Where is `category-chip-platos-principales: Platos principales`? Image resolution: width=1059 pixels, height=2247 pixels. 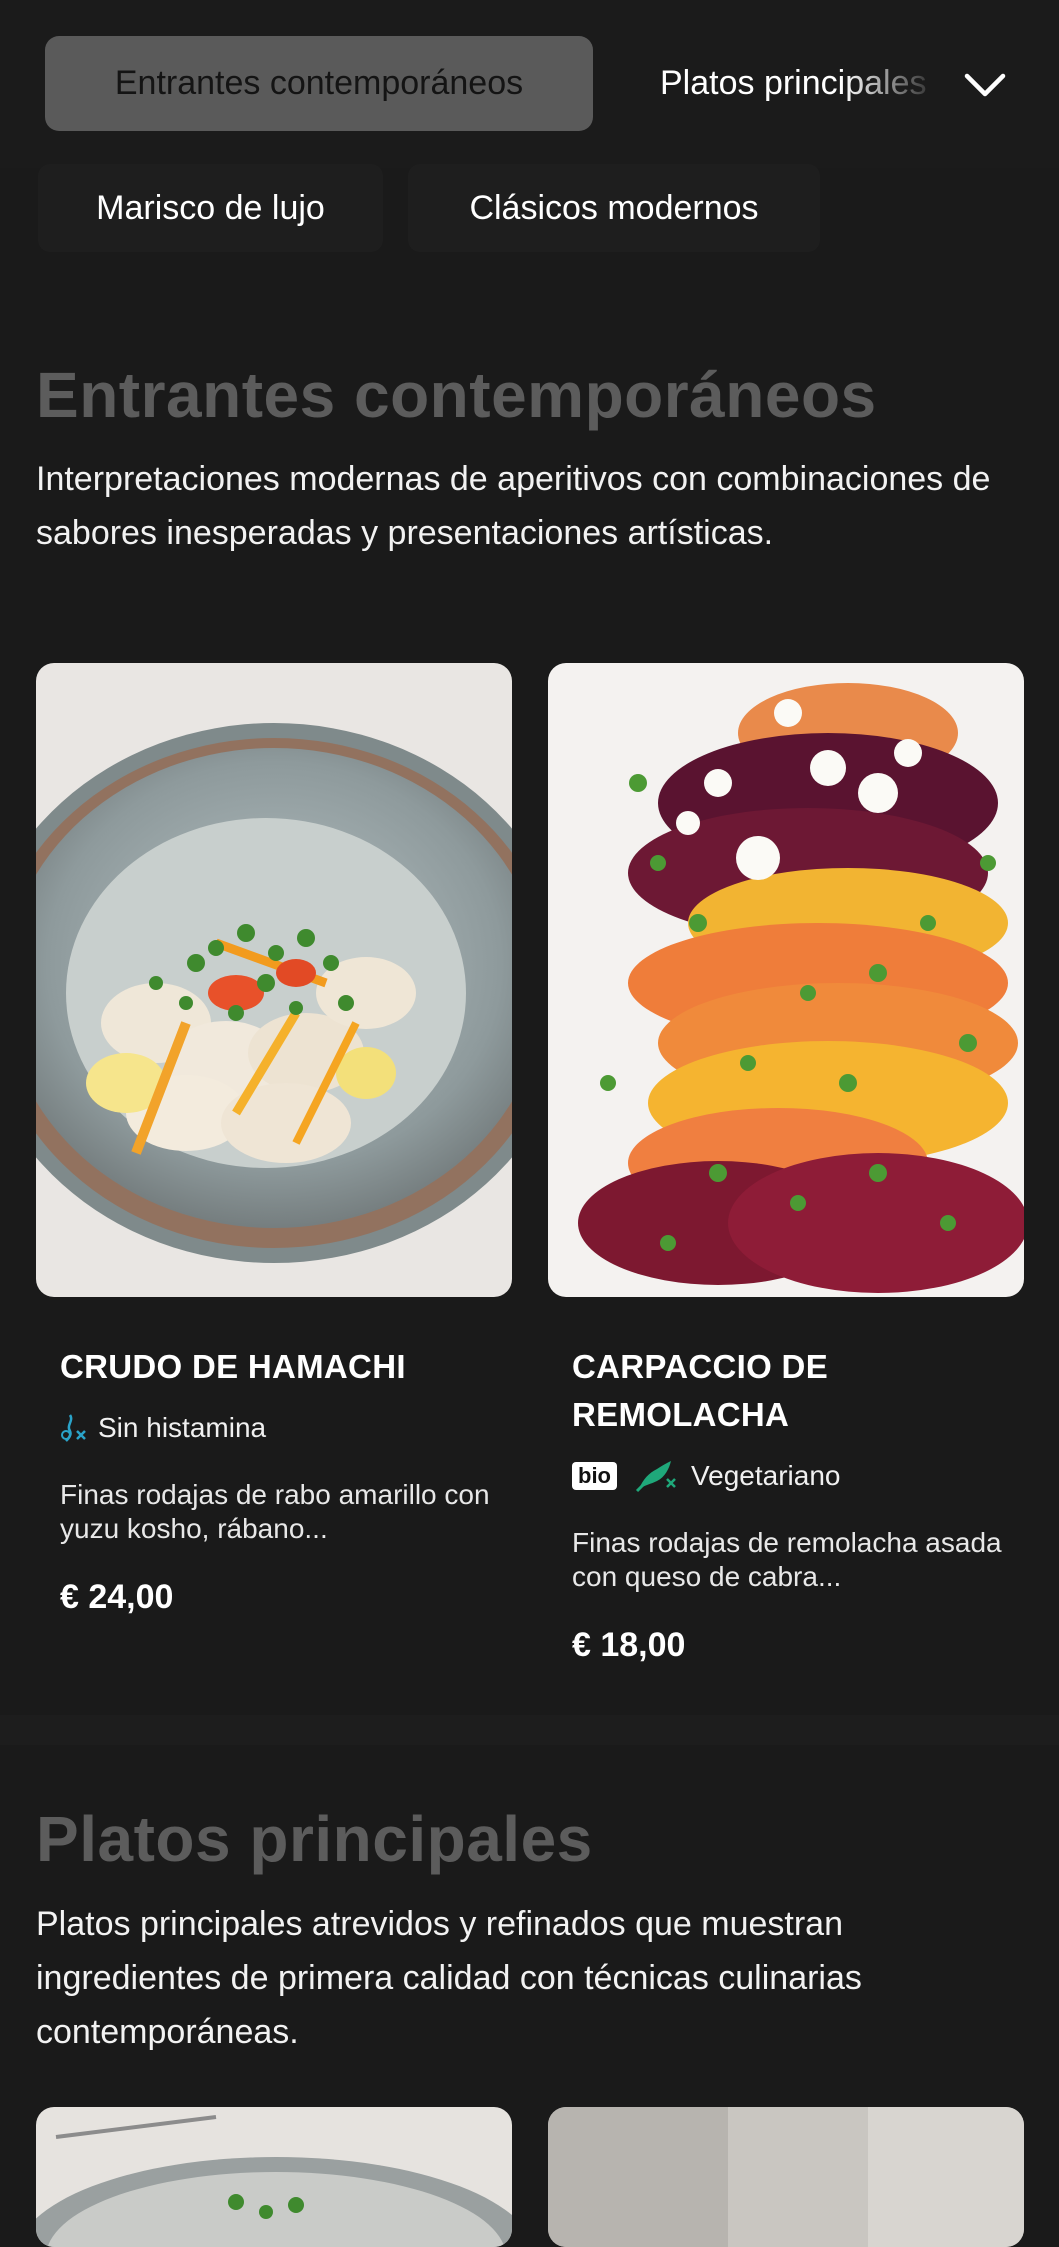 category-chip-platos-principales: Platos principales is located at coordinates (790, 83).